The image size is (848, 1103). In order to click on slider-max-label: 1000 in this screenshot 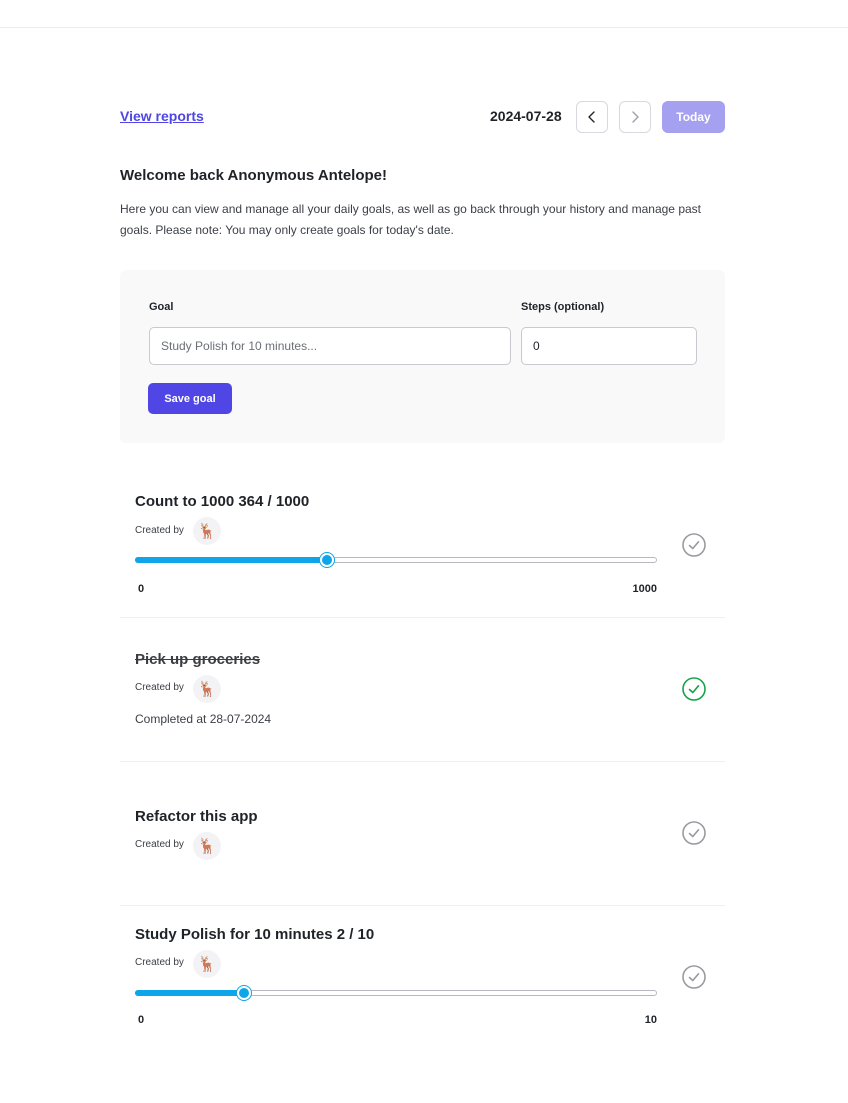, I will do `click(644, 589)`.